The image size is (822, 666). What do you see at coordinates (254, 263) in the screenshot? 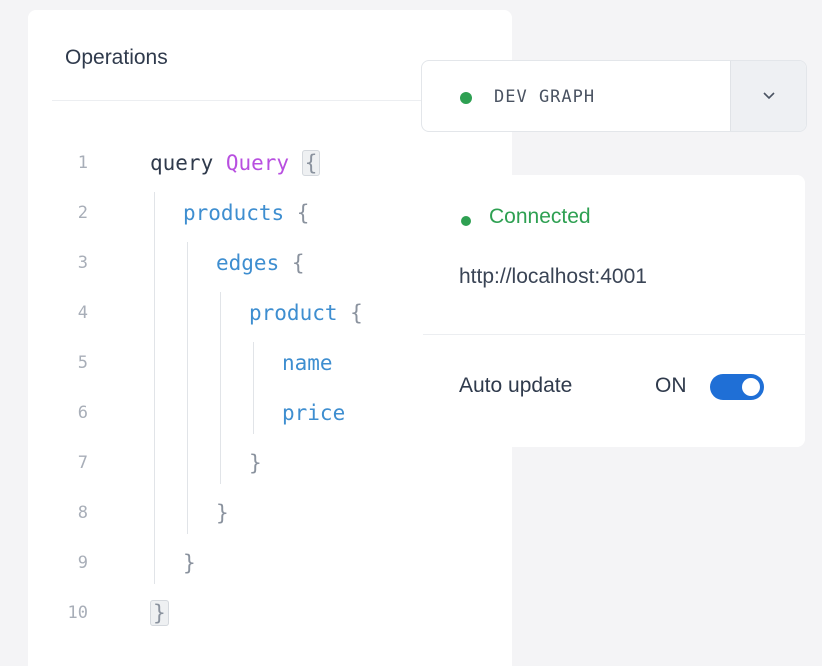
I see `code-token: edges` at bounding box center [254, 263].